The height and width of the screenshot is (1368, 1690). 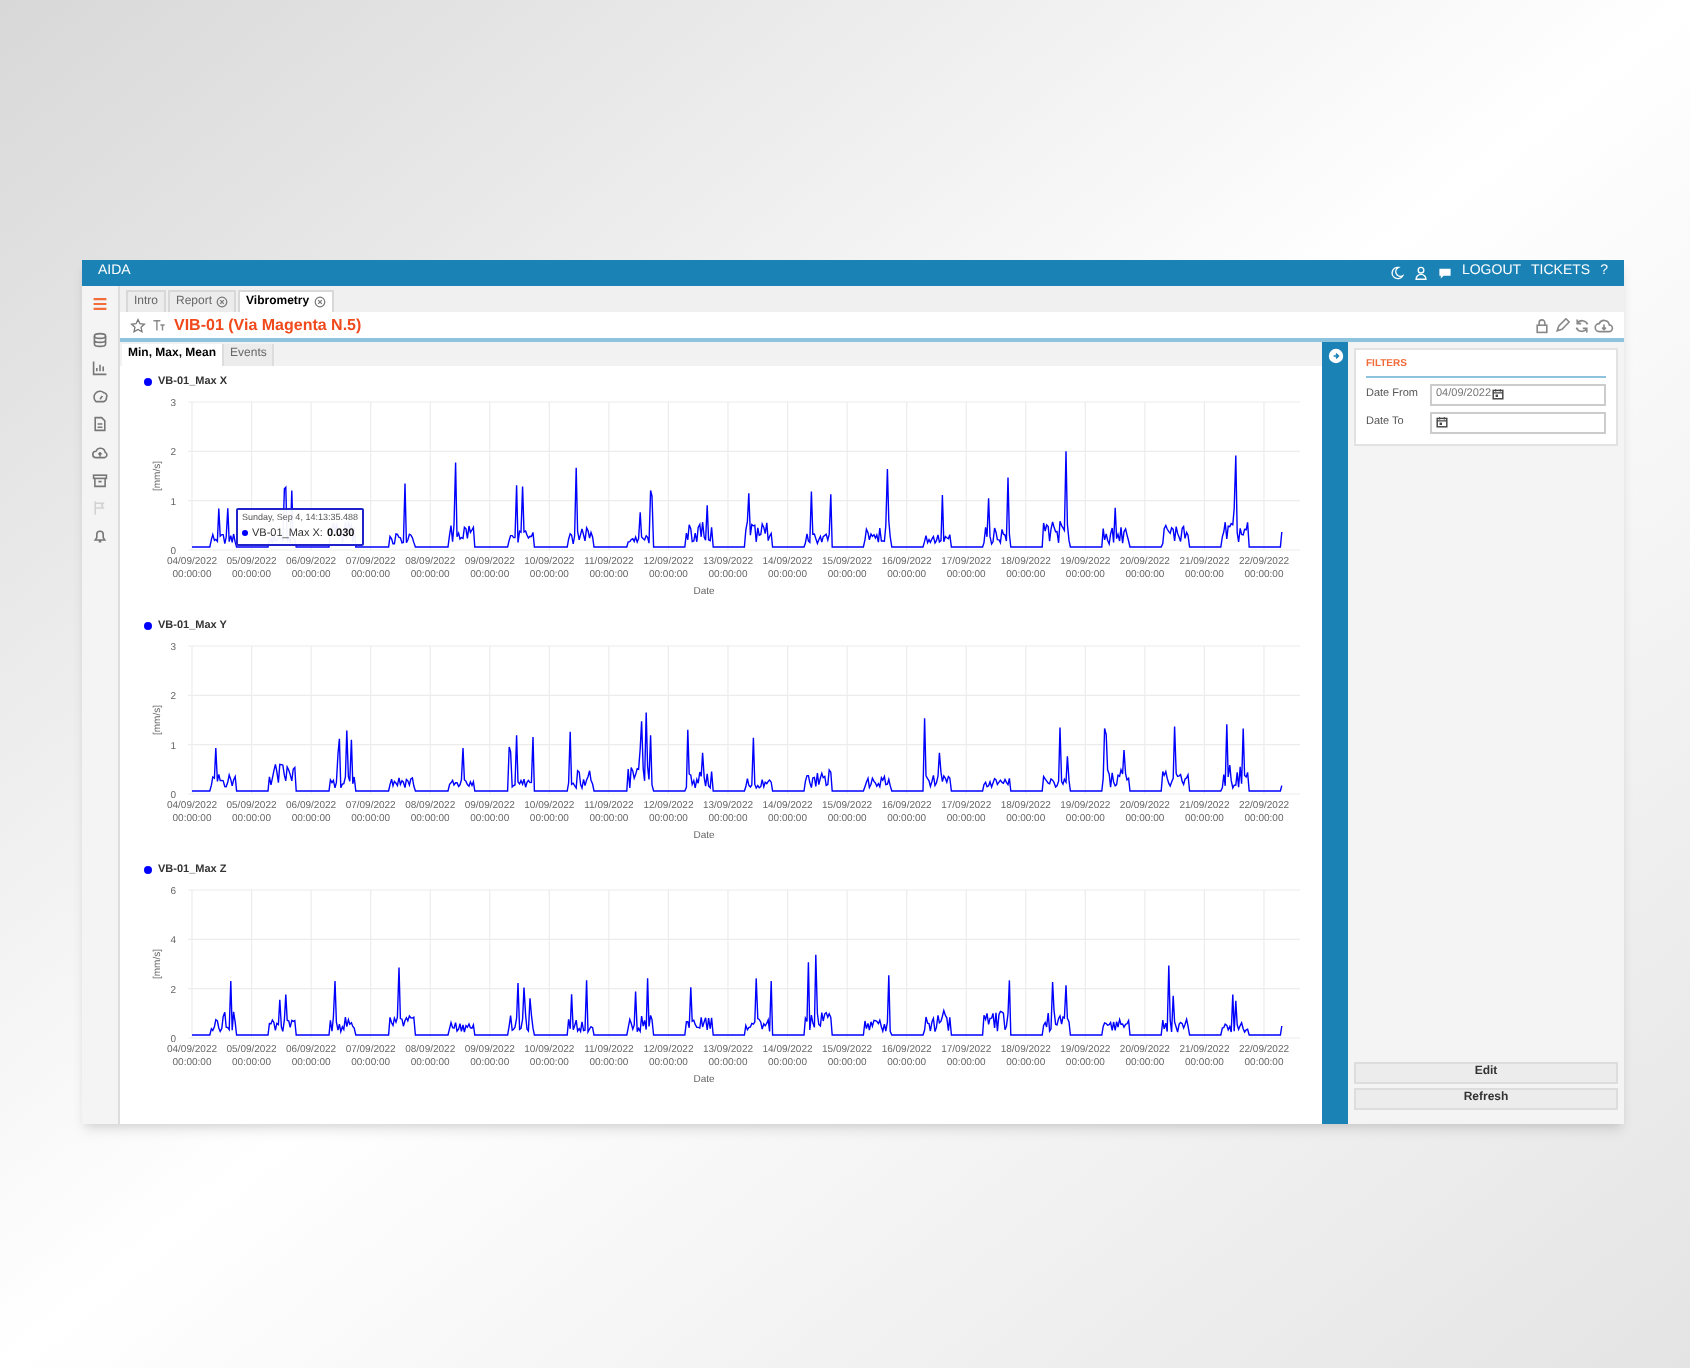 I want to click on cloud-download-icon, so click(x=1604, y=325).